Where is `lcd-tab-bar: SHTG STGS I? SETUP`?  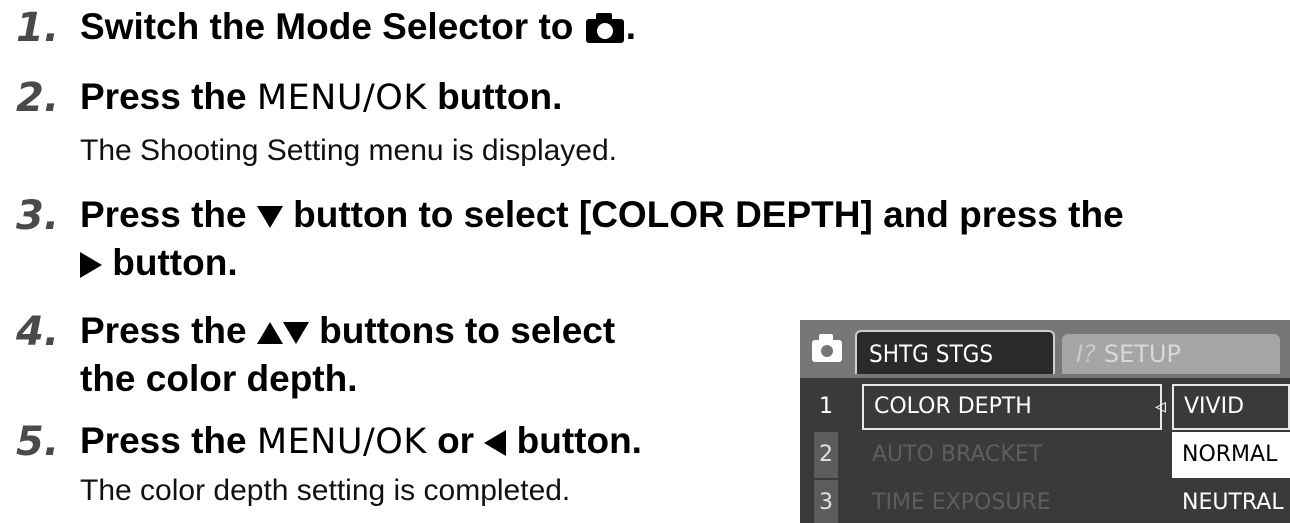 lcd-tab-bar: SHTG STGS I? SETUP is located at coordinates (1045, 349).